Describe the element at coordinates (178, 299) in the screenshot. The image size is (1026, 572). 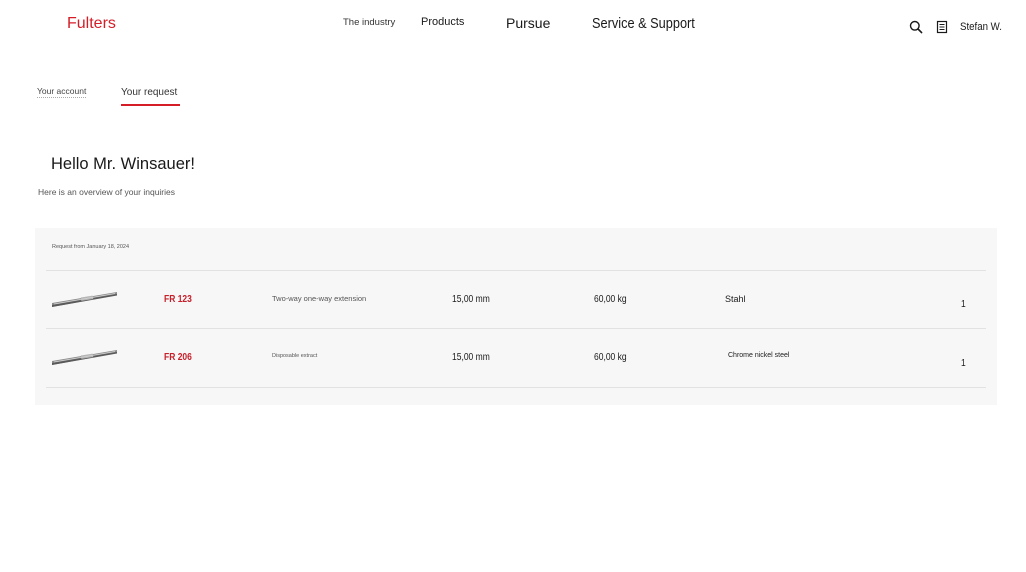
I see `product-code: FR 123` at that location.